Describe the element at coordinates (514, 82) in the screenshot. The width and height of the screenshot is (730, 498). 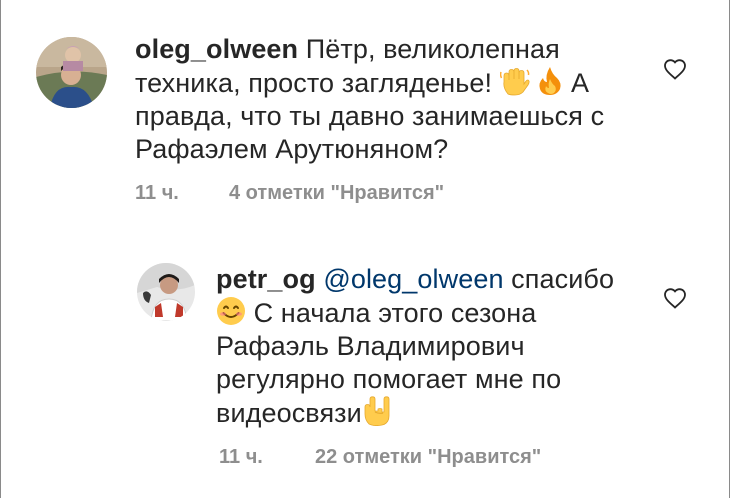
I see `waving-hand-emoji` at that location.